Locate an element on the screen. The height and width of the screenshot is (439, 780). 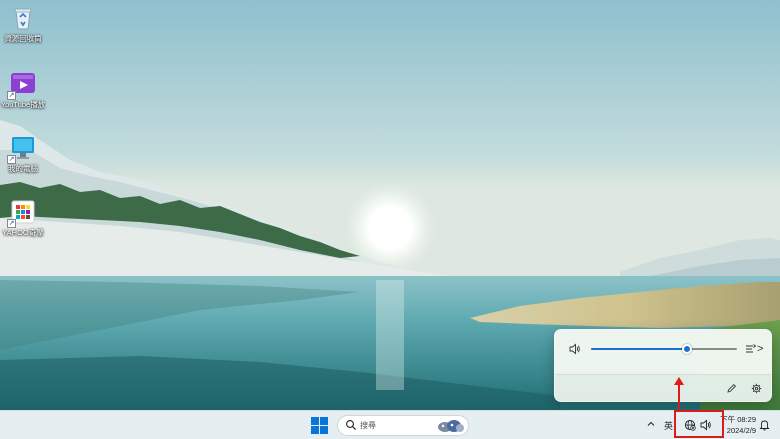
taskbar: 搜尋 英 下午 08:29 2024/2/9 is located at coordinates (390, 424).